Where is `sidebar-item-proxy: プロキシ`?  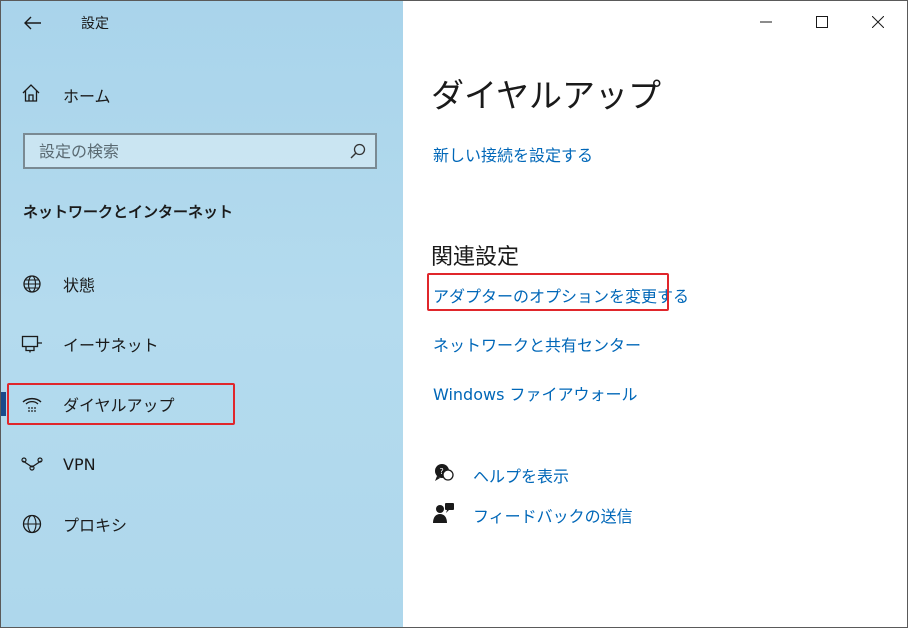 sidebar-item-proxy: プロキシ is located at coordinates (202, 524).